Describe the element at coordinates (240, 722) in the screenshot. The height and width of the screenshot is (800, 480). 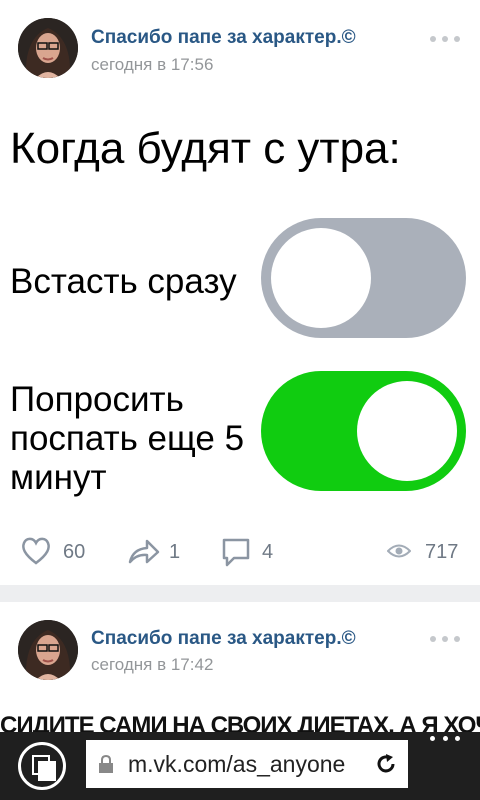
I see `meme-caption: СИДИТЕ САМИ НА СВОИХ ДИЕТАХ, А Я ХОЧУ` at that location.